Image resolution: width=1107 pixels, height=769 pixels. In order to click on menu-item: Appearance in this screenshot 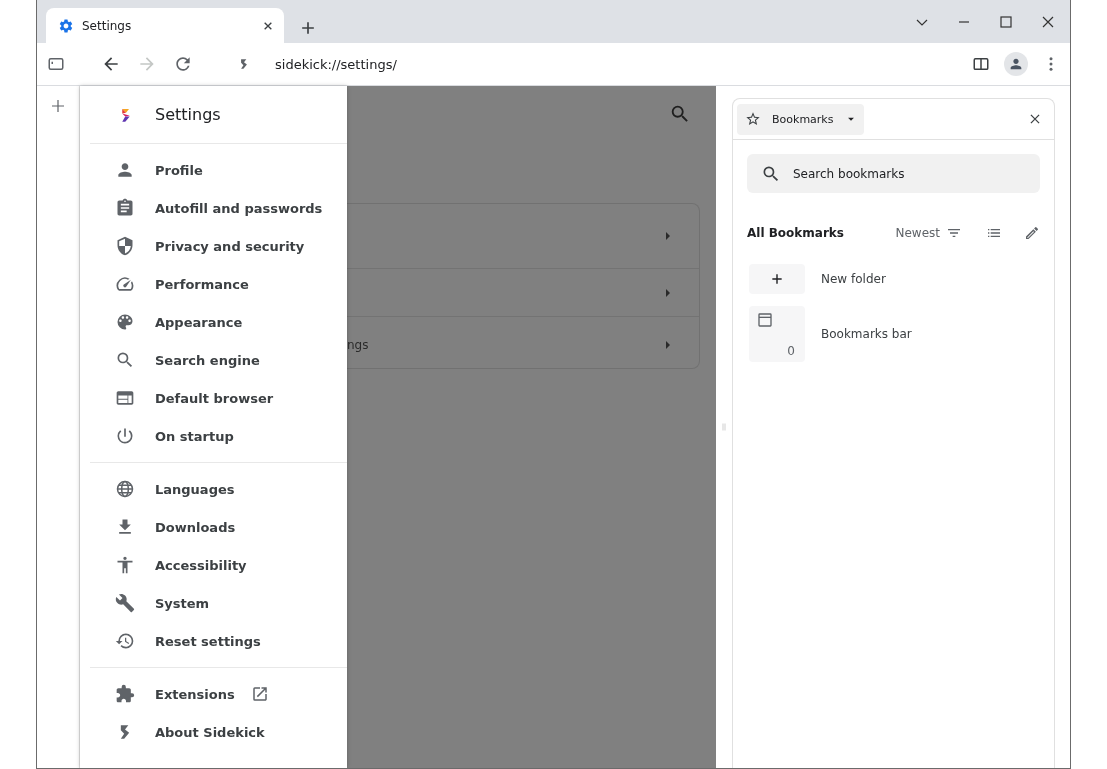, I will do `click(218, 322)`.